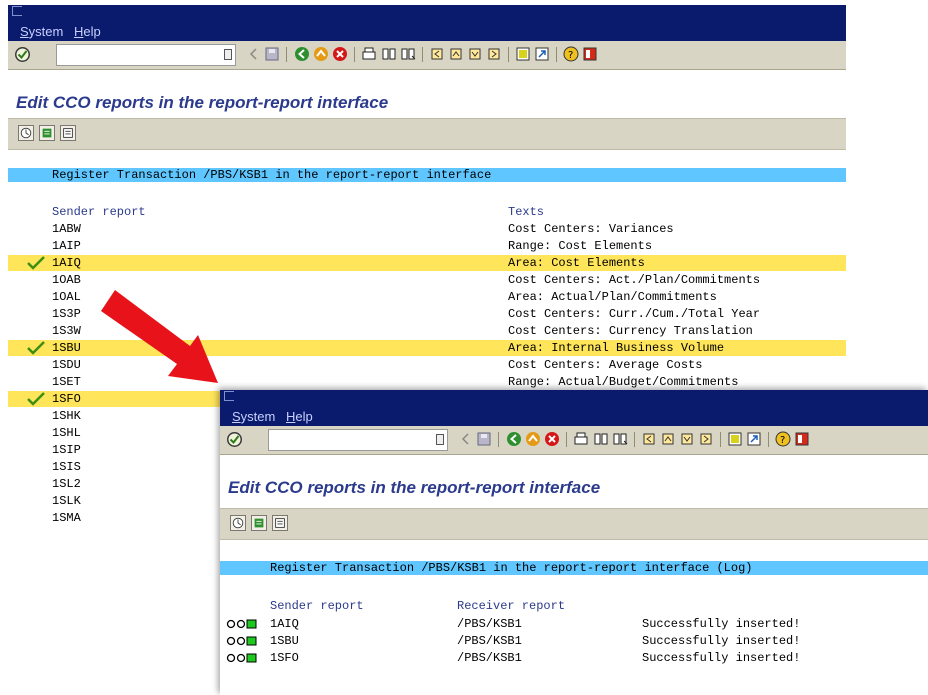 This screenshot has width=928, height=695. What do you see at coordinates (754, 439) in the screenshot?
I see `shortcut-icon` at bounding box center [754, 439].